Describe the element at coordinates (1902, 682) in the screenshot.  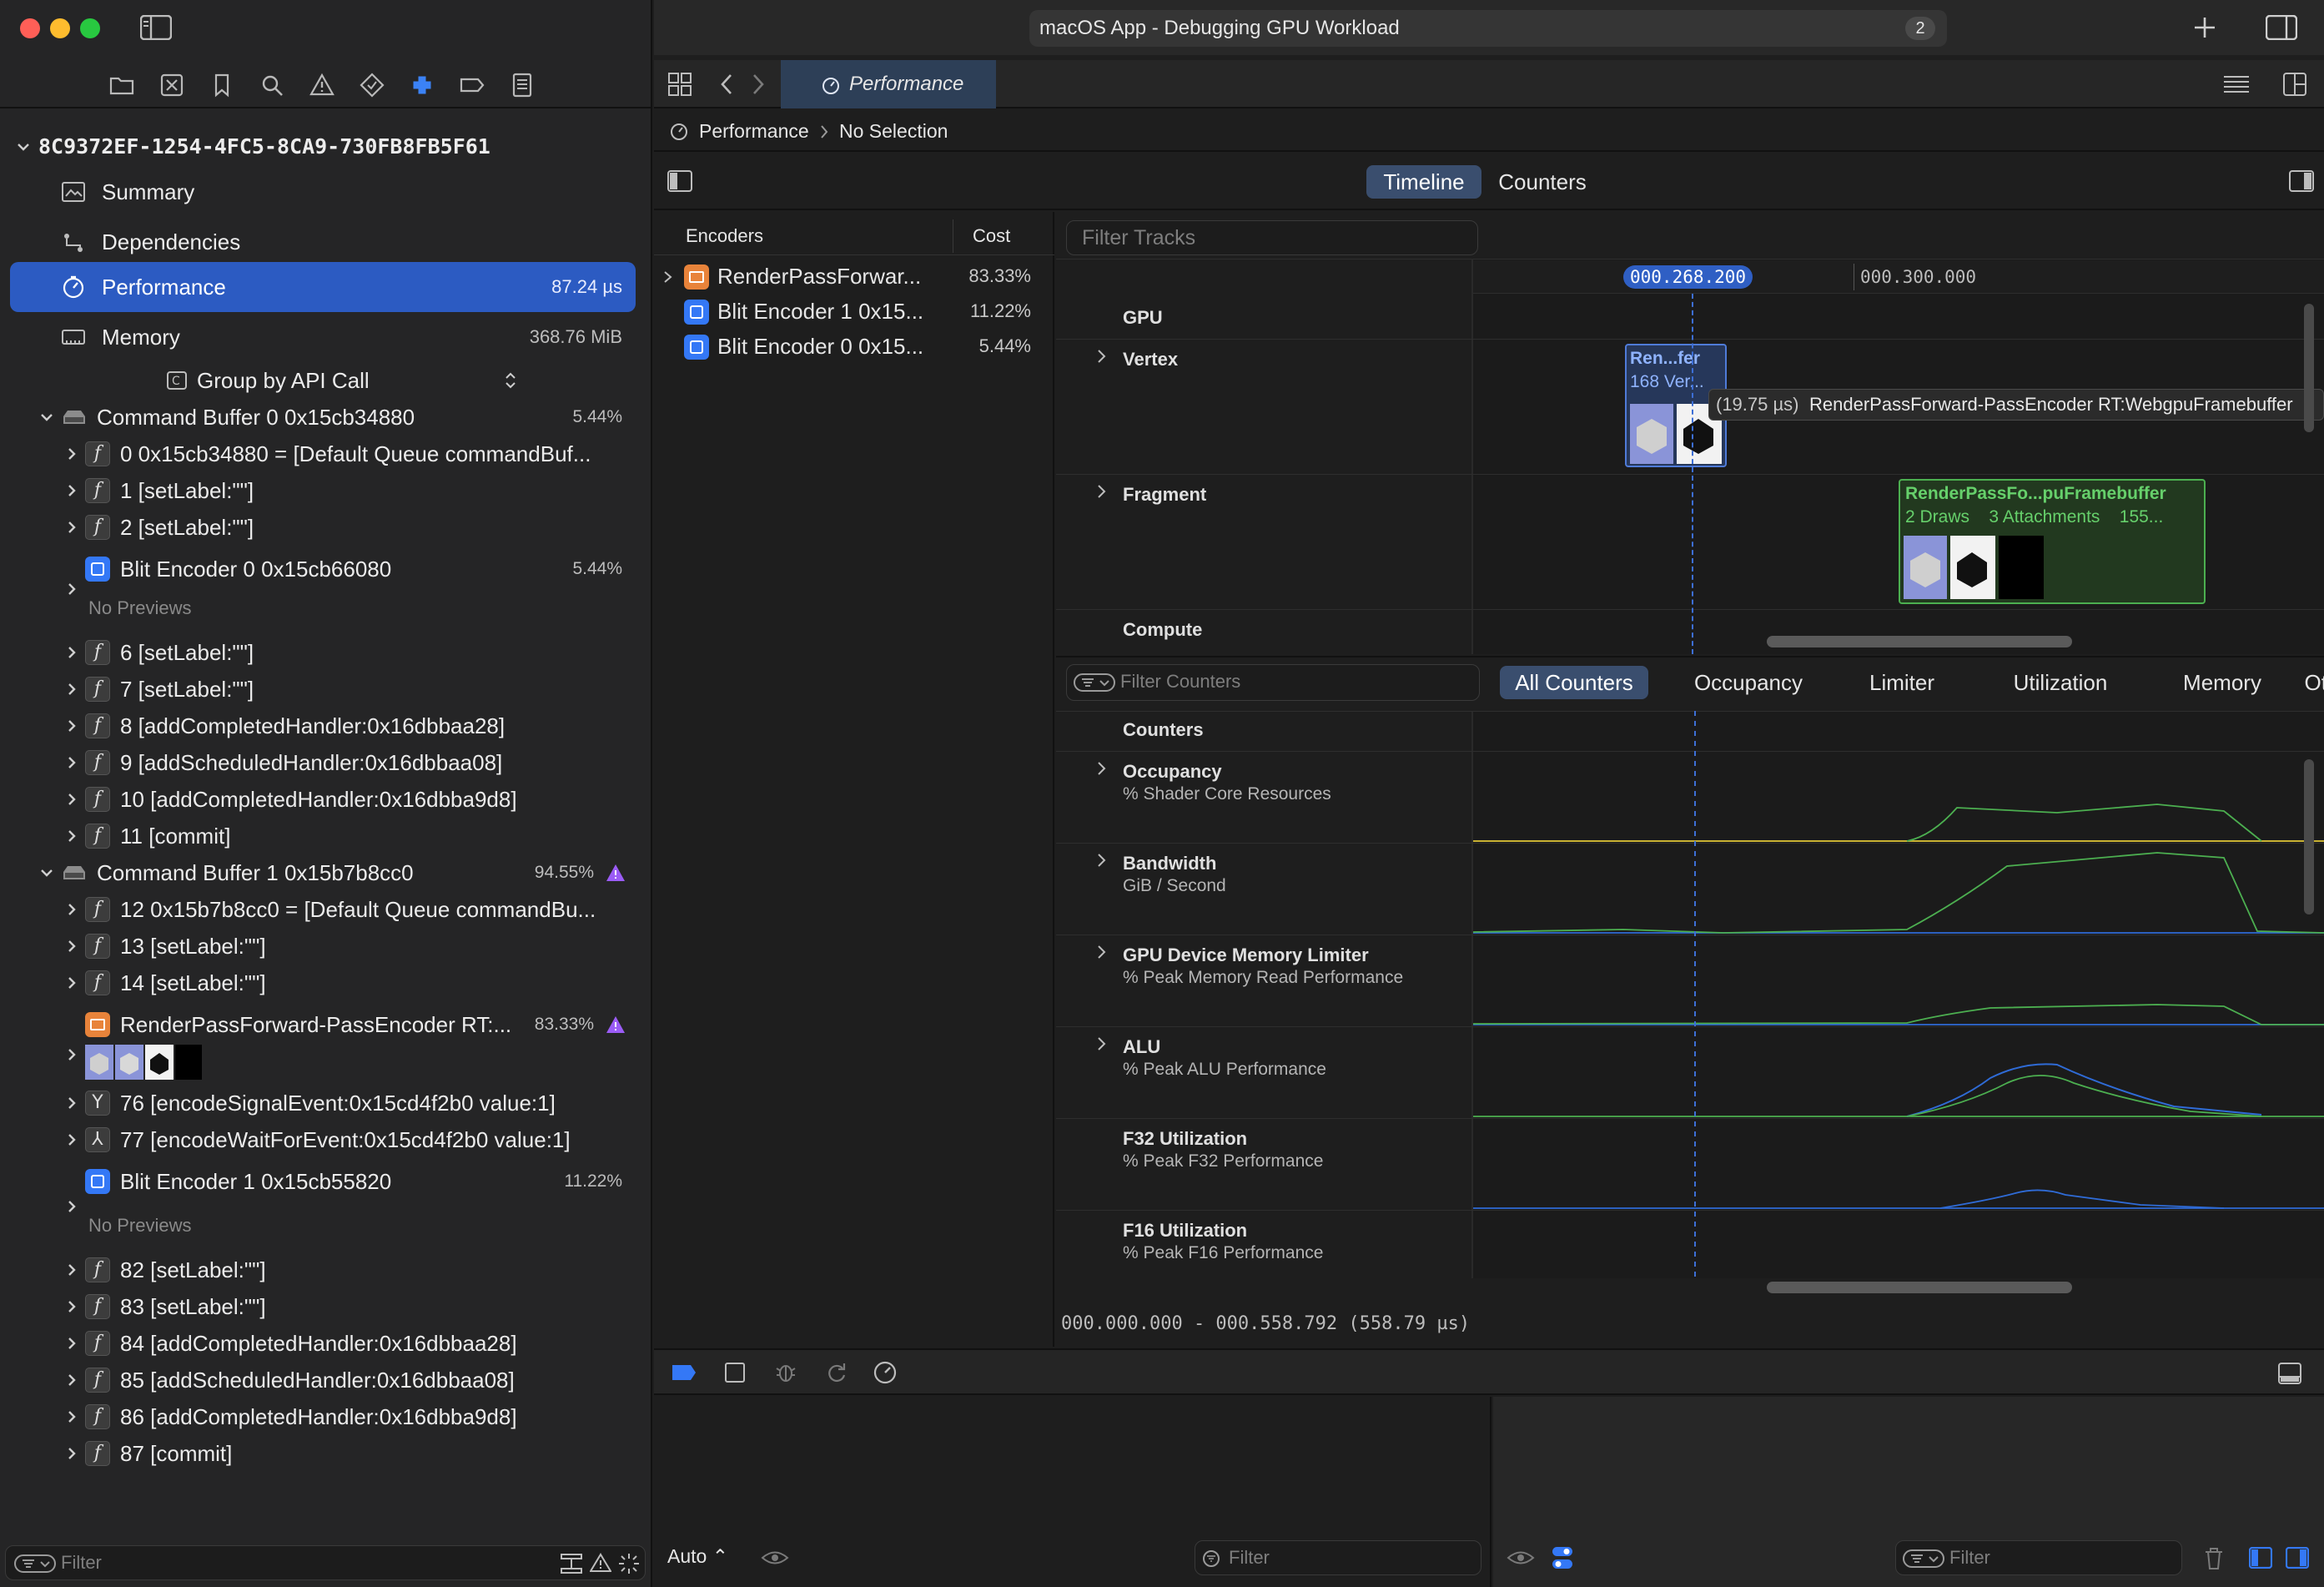
I see `counter-tab-limiter: Limiter` at that location.